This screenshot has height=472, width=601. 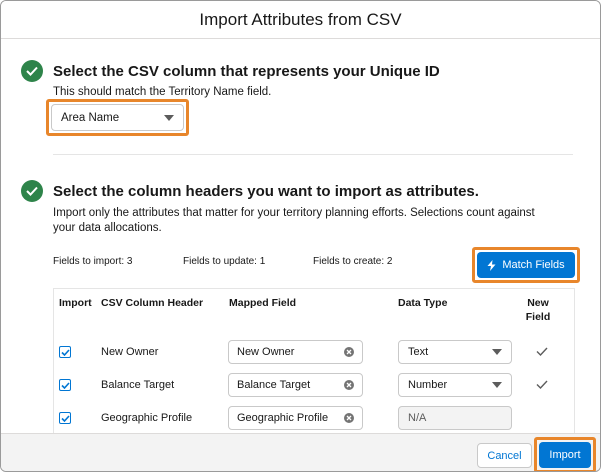 What do you see at coordinates (353, 261) in the screenshot?
I see `fields-to-create-stat: Fields to create: 2` at bounding box center [353, 261].